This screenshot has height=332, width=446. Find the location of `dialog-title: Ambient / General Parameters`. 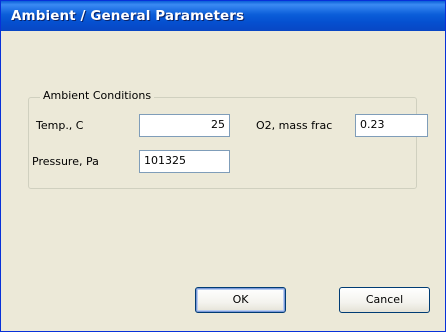

dialog-title: Ambient / General Parameters is located at coordinates (128, 16).